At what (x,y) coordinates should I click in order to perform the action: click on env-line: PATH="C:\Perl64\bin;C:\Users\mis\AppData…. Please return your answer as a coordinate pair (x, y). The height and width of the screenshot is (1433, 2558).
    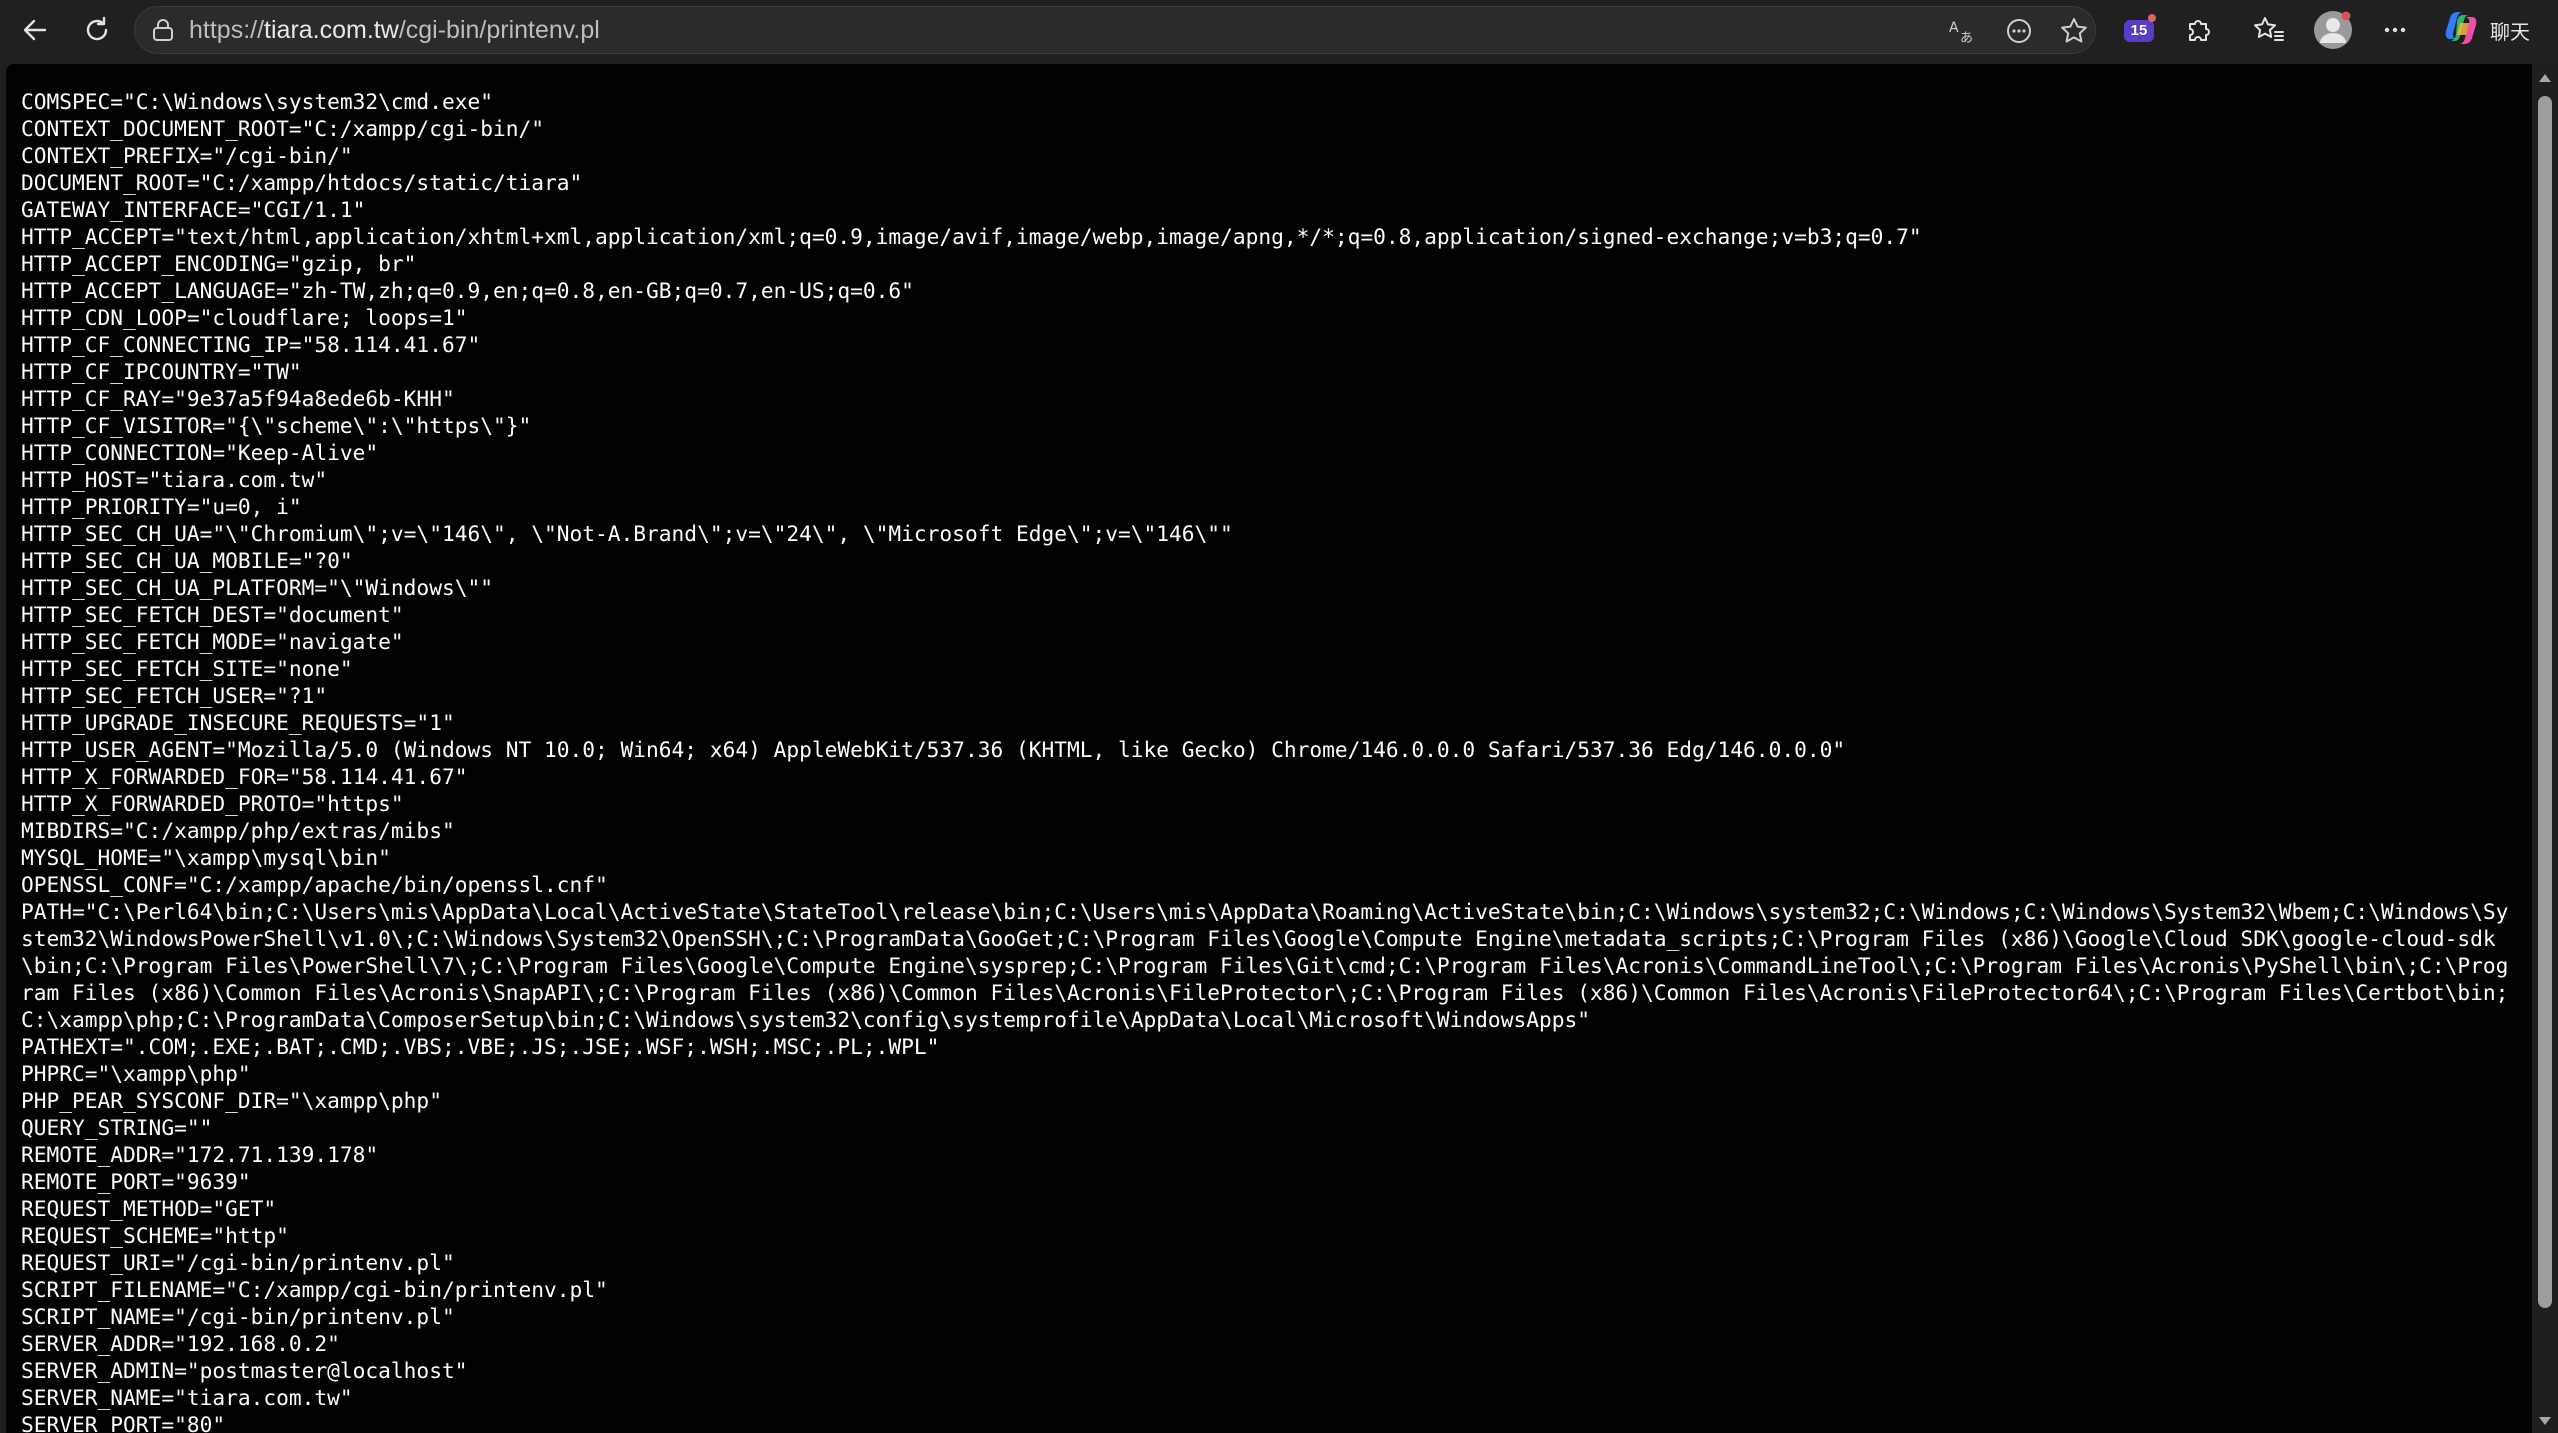
    Looking at the image, I should click on (1265, 965).